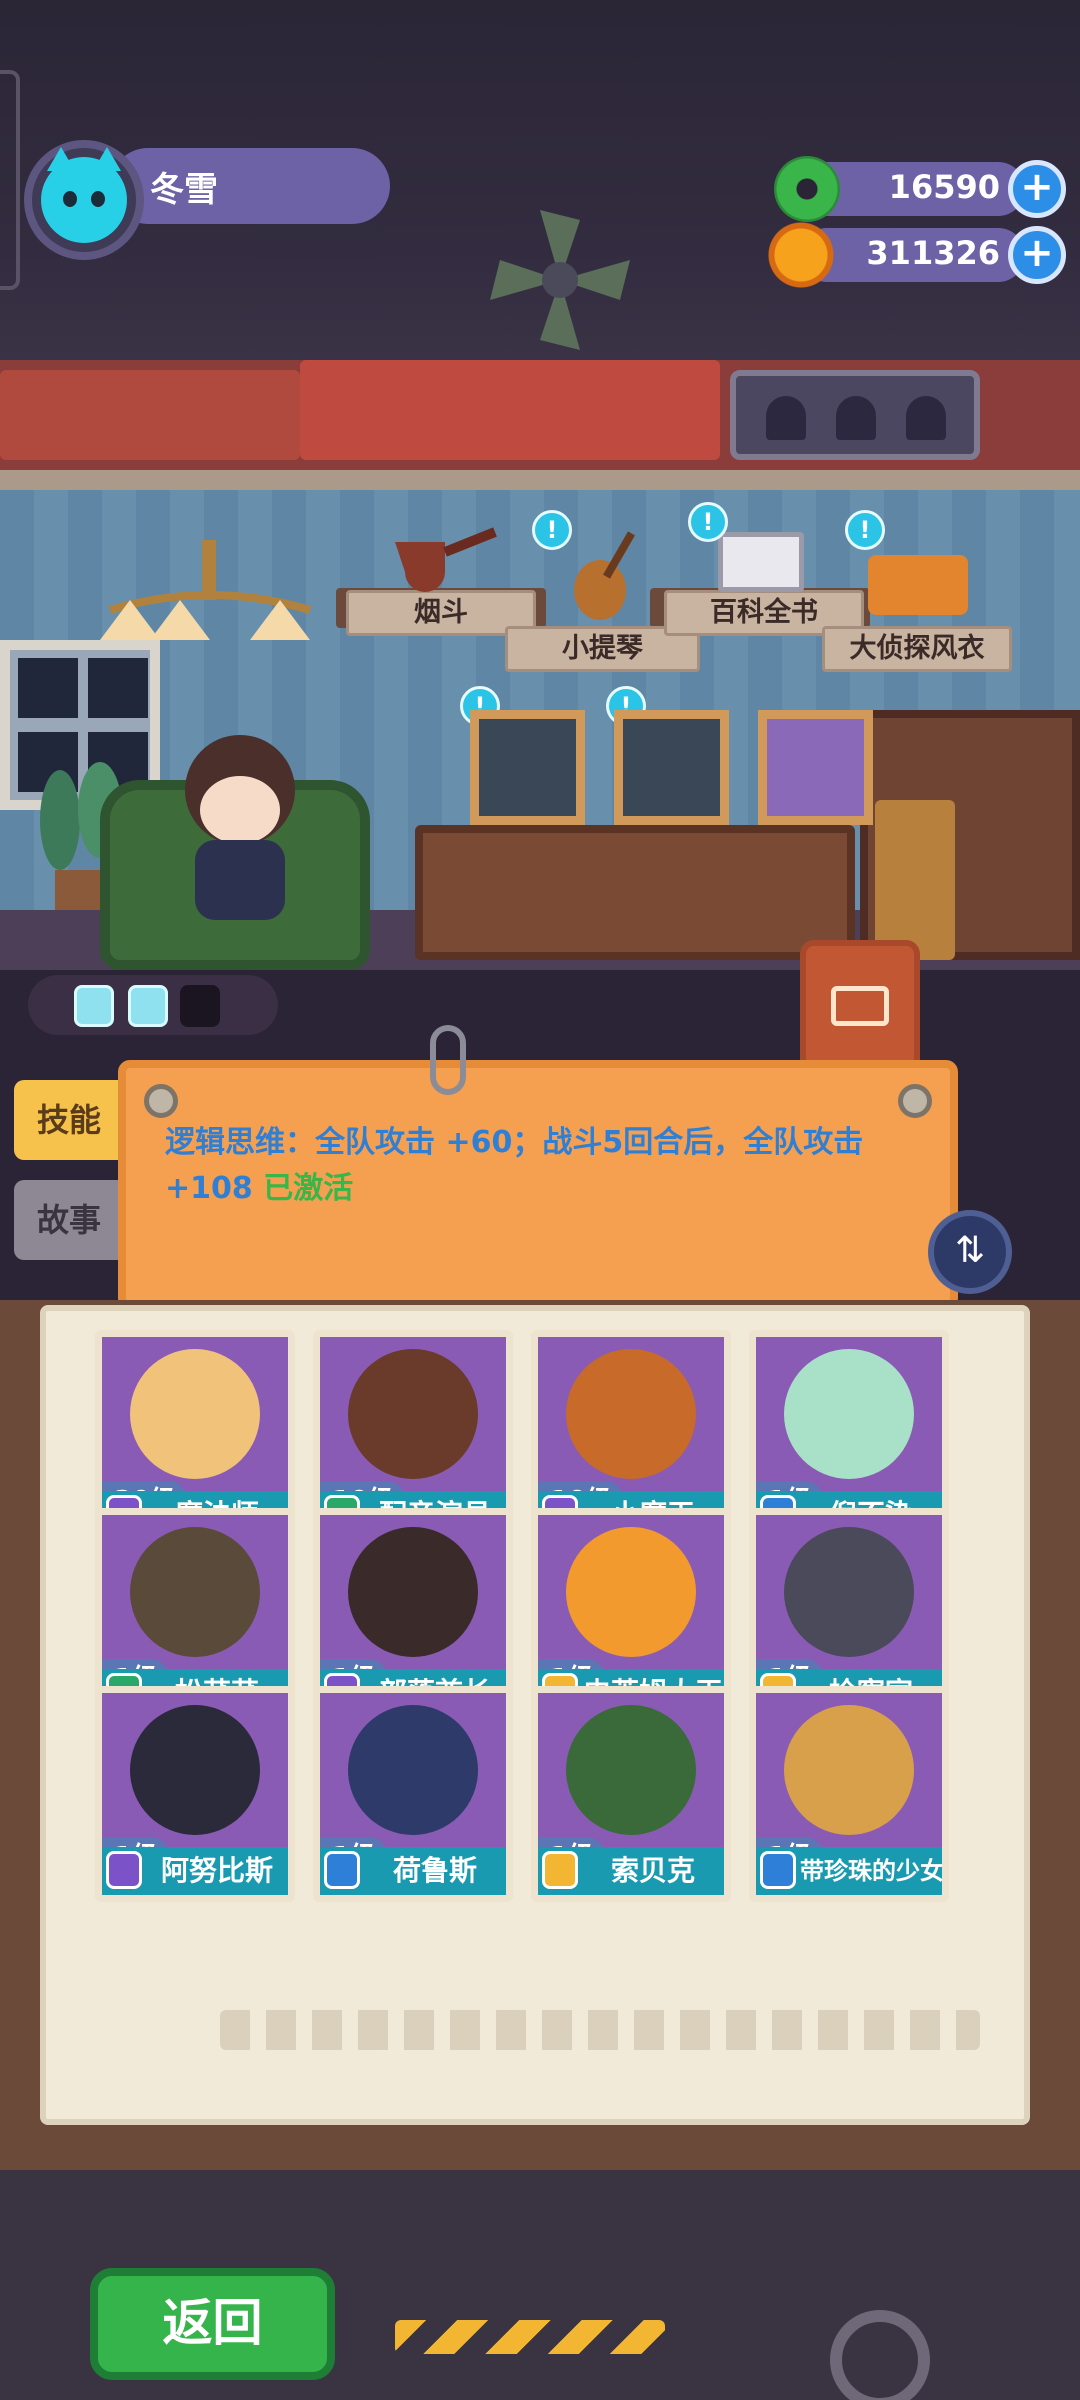 This screenshot has width=1080, height=2400. Describe the element at coordinates (708, 522) in the screenshot. I see `notice-bubble-violin: !` at that location.